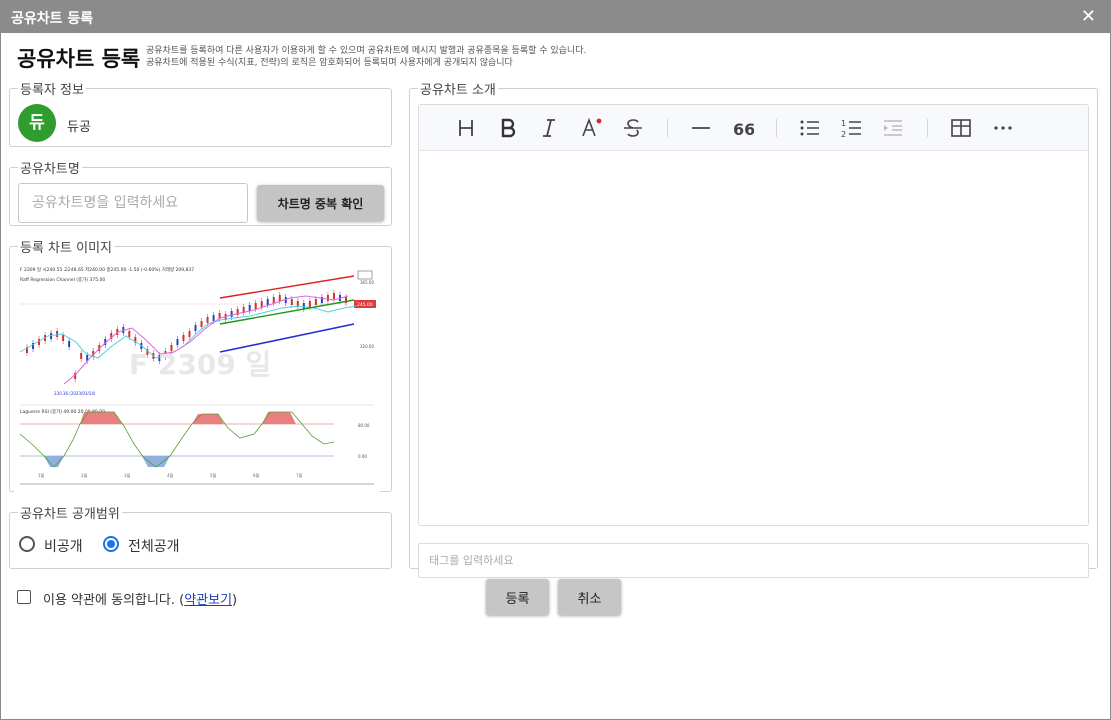 The width and height of the screenshot is (1111, 720). Describe the element at coordinates (299, 475) in the screenshot. I see `x-tick-label: 7월` at that location.